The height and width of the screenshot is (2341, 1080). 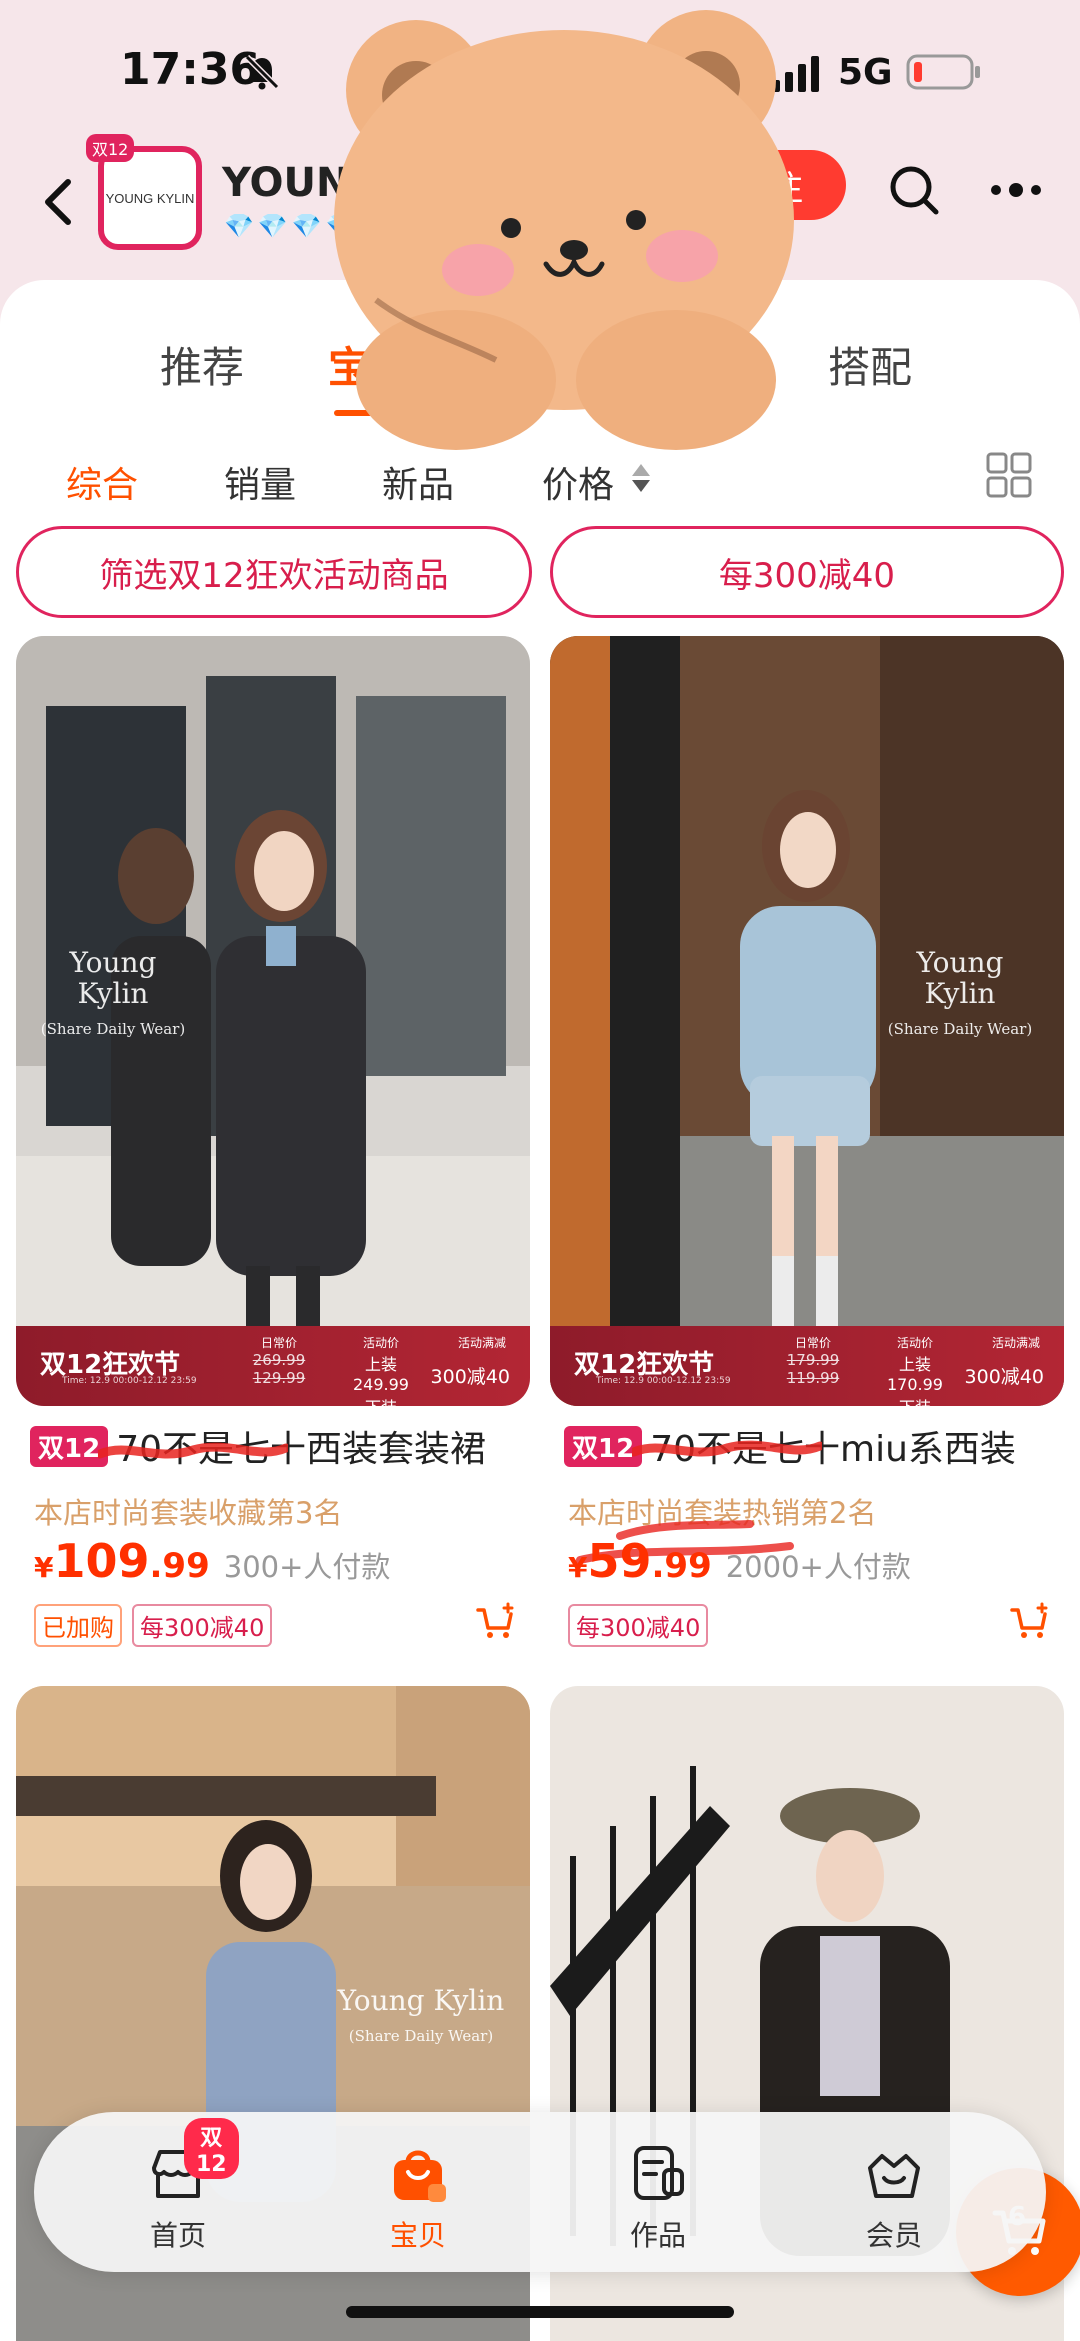 What do you see at coordinates (659, 2173) in the screenshot?
I see `works-document-icon` at bounding box center [659, 2173].